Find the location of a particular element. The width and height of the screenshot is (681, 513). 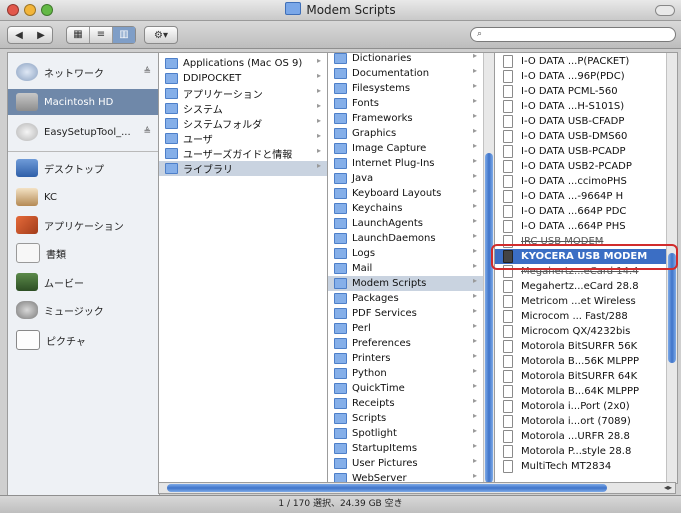

list-item: Printers ▸ is located at coordinates (405, 358).